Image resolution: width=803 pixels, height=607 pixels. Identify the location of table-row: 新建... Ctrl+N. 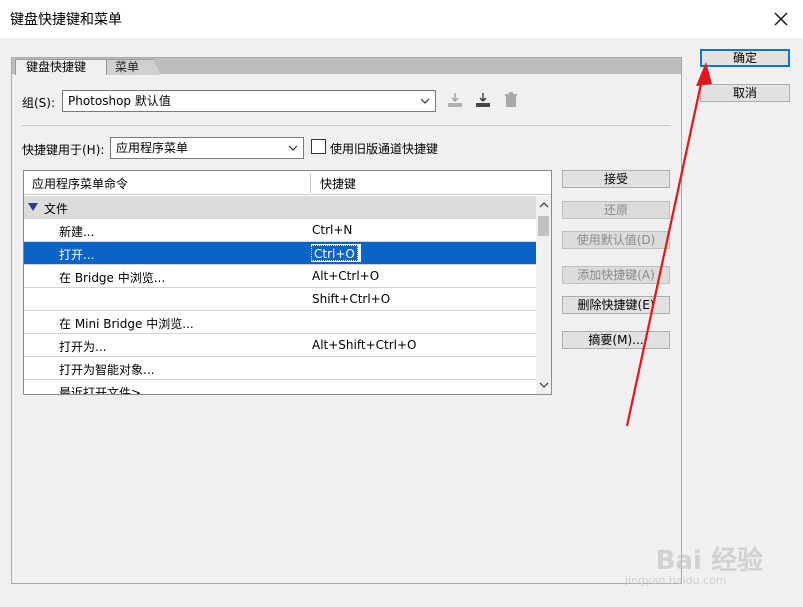
(280, 230).